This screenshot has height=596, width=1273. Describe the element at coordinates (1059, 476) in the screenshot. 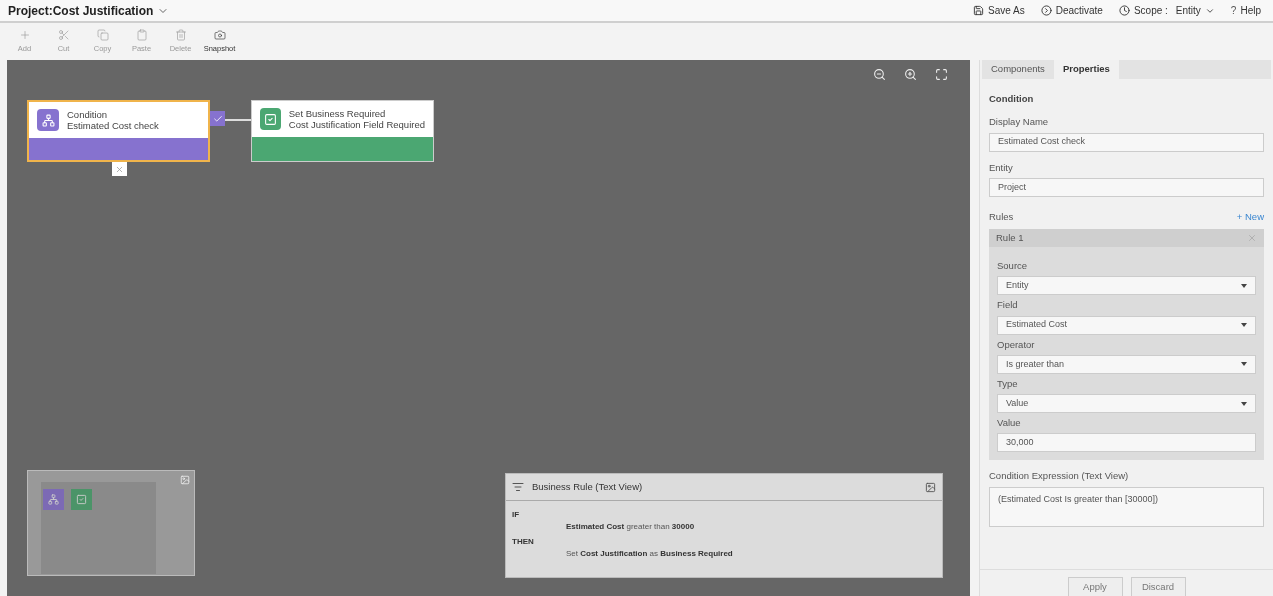

I see `field-label: Condition Expression (Text View)` at that location.